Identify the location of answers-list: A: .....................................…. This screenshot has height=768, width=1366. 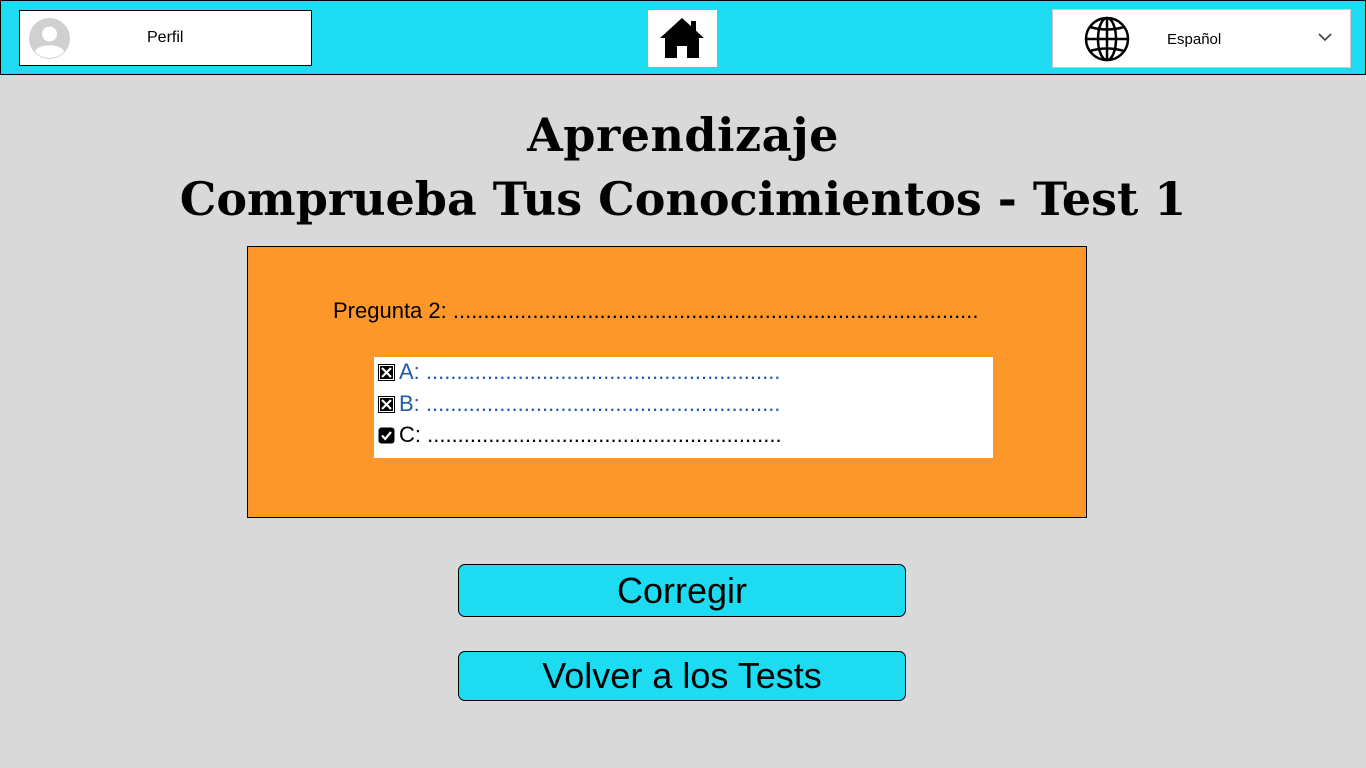
(683, 407).